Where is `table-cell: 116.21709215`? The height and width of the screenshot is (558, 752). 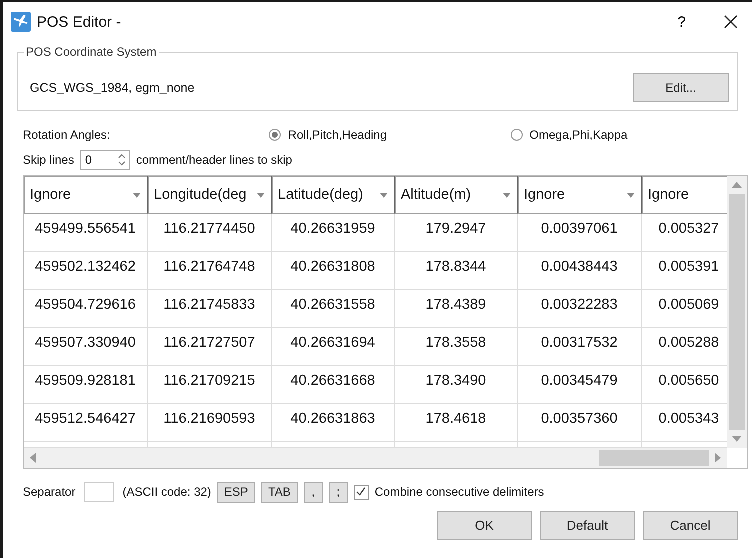
table-cell: 116.21709215 is located at coordinates (210, 385).